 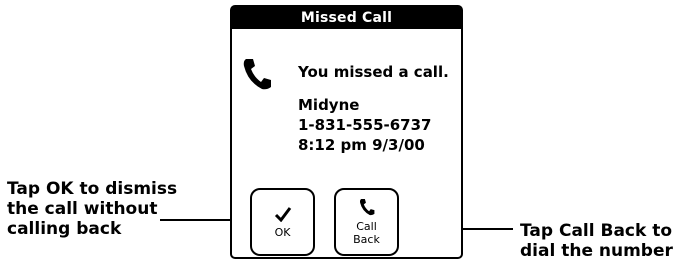 I want to click on callout-call-back-line2: dial the number, so click(x=596, y=251).